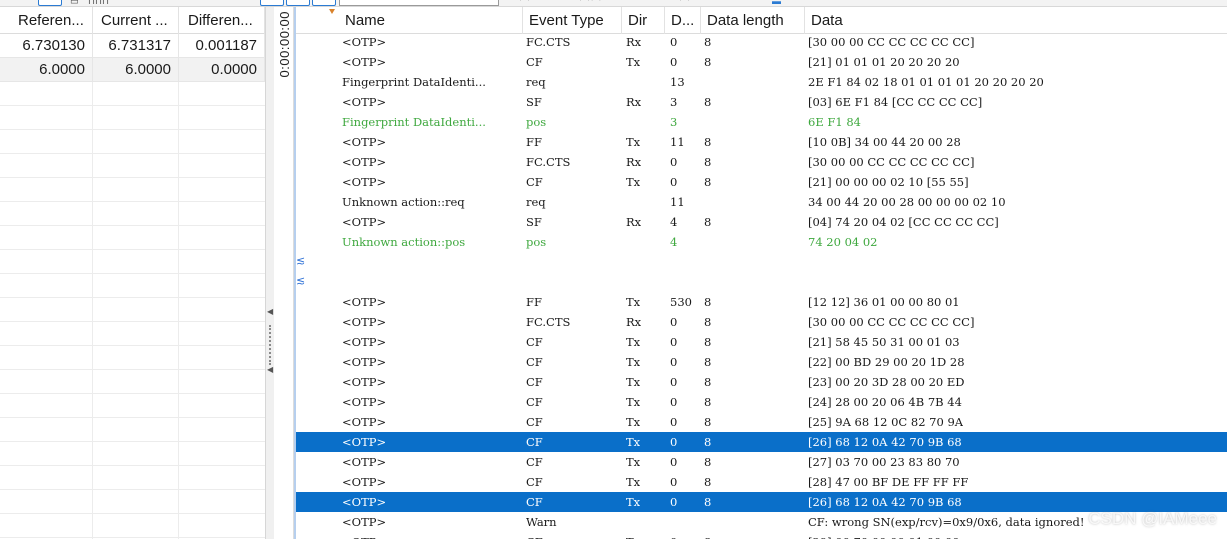 The width and height of the screenshot is (1227, 539). What do you see at coordinates (270, 345) in the screenshot?
I see `splitter-grip` at bounding box center [270, 345].